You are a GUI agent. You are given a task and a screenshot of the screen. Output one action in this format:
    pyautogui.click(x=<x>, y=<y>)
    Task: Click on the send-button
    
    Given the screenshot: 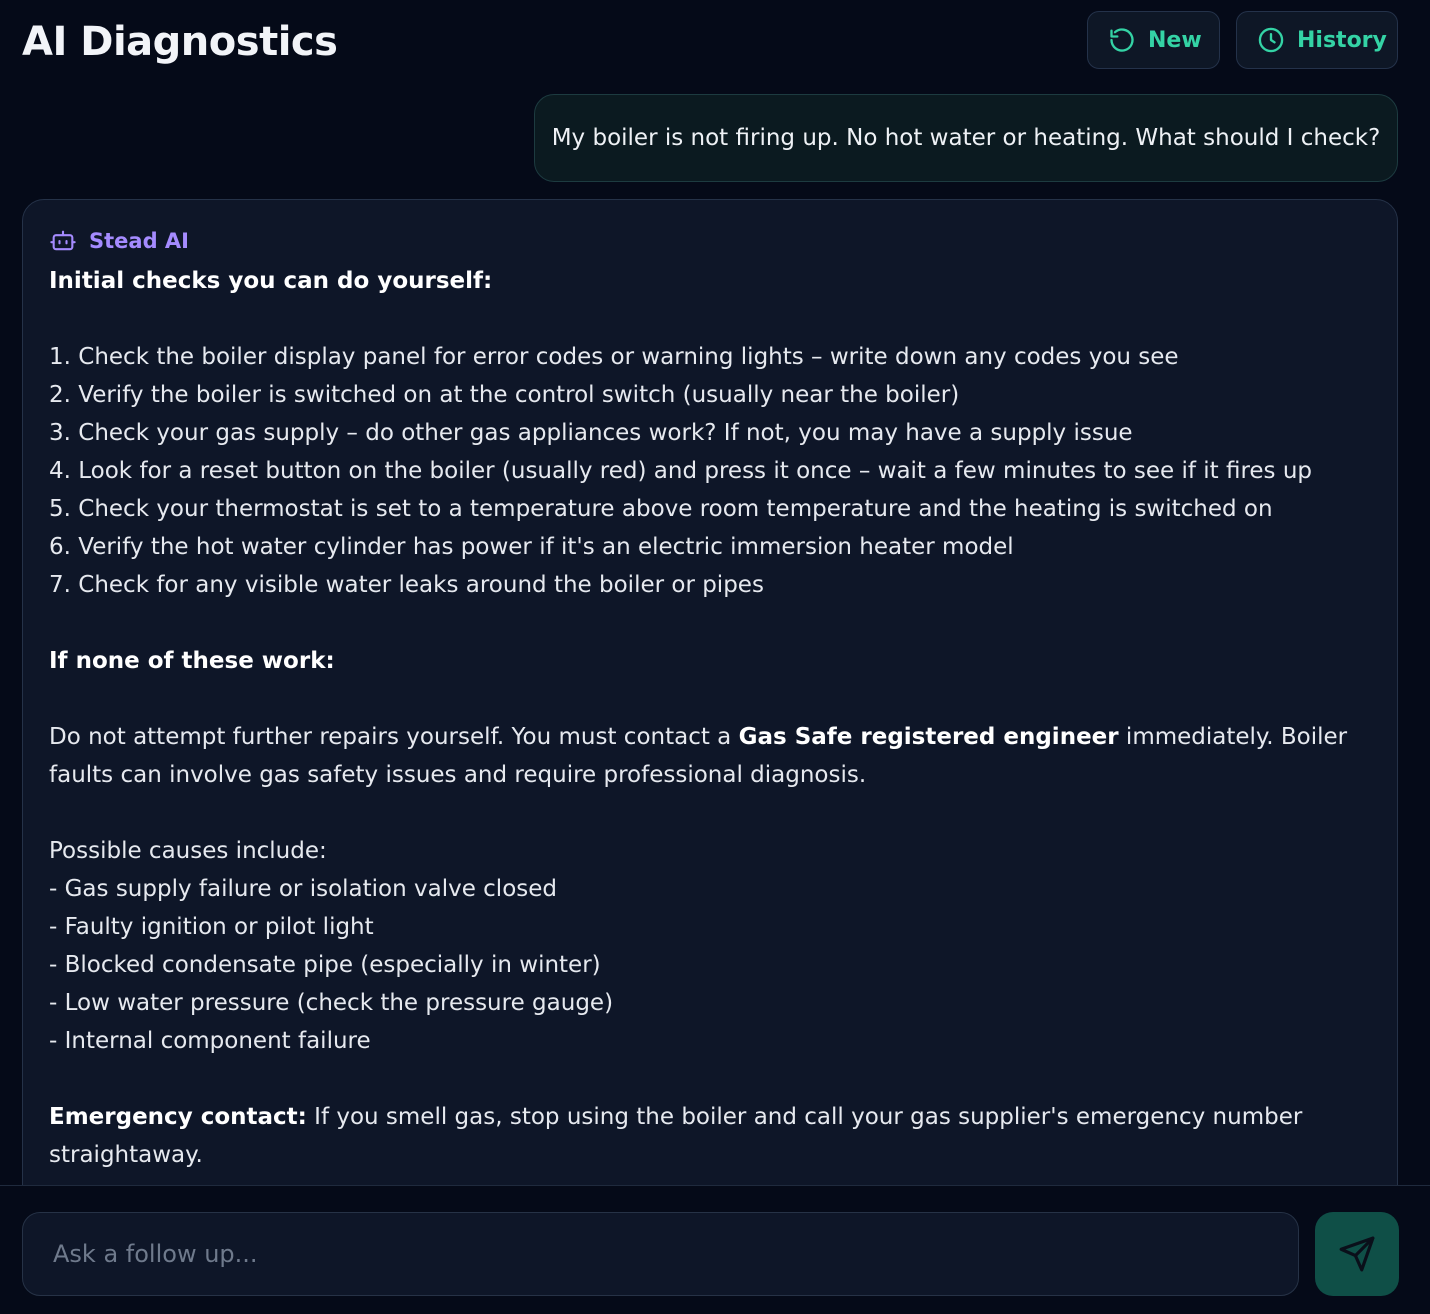 What is the action you would take?
    pyautogui.click(x=1357, y=1254)
    